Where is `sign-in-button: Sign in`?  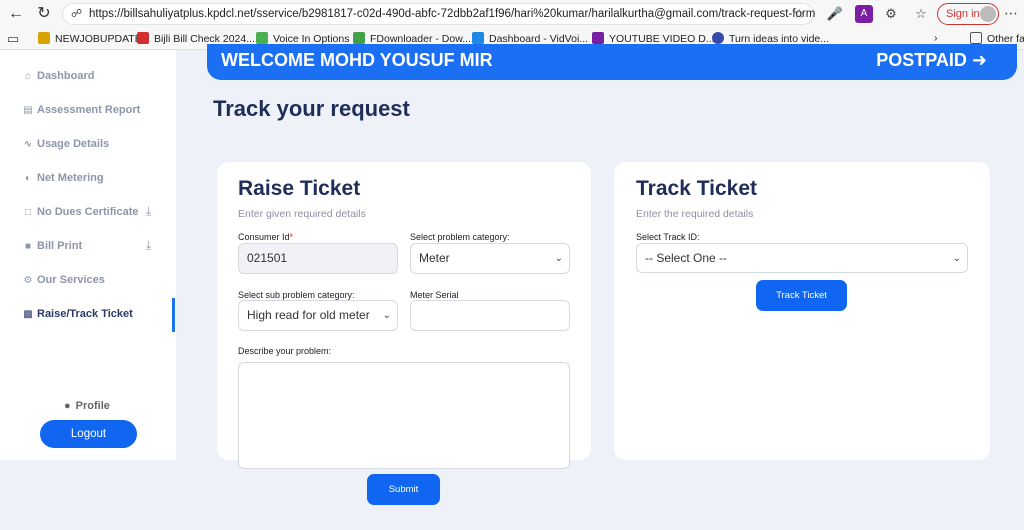
sign-in-button: Sign in is located at coordinates (968, 14).